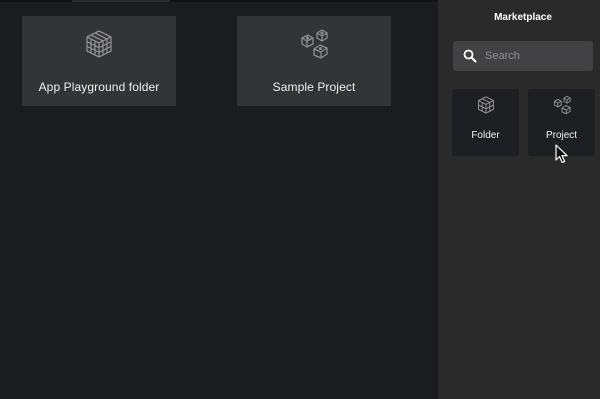  Describe the element at coordinates (485, 135) in the screenshot. I see `marketplace-item-label: Folder` at that location.